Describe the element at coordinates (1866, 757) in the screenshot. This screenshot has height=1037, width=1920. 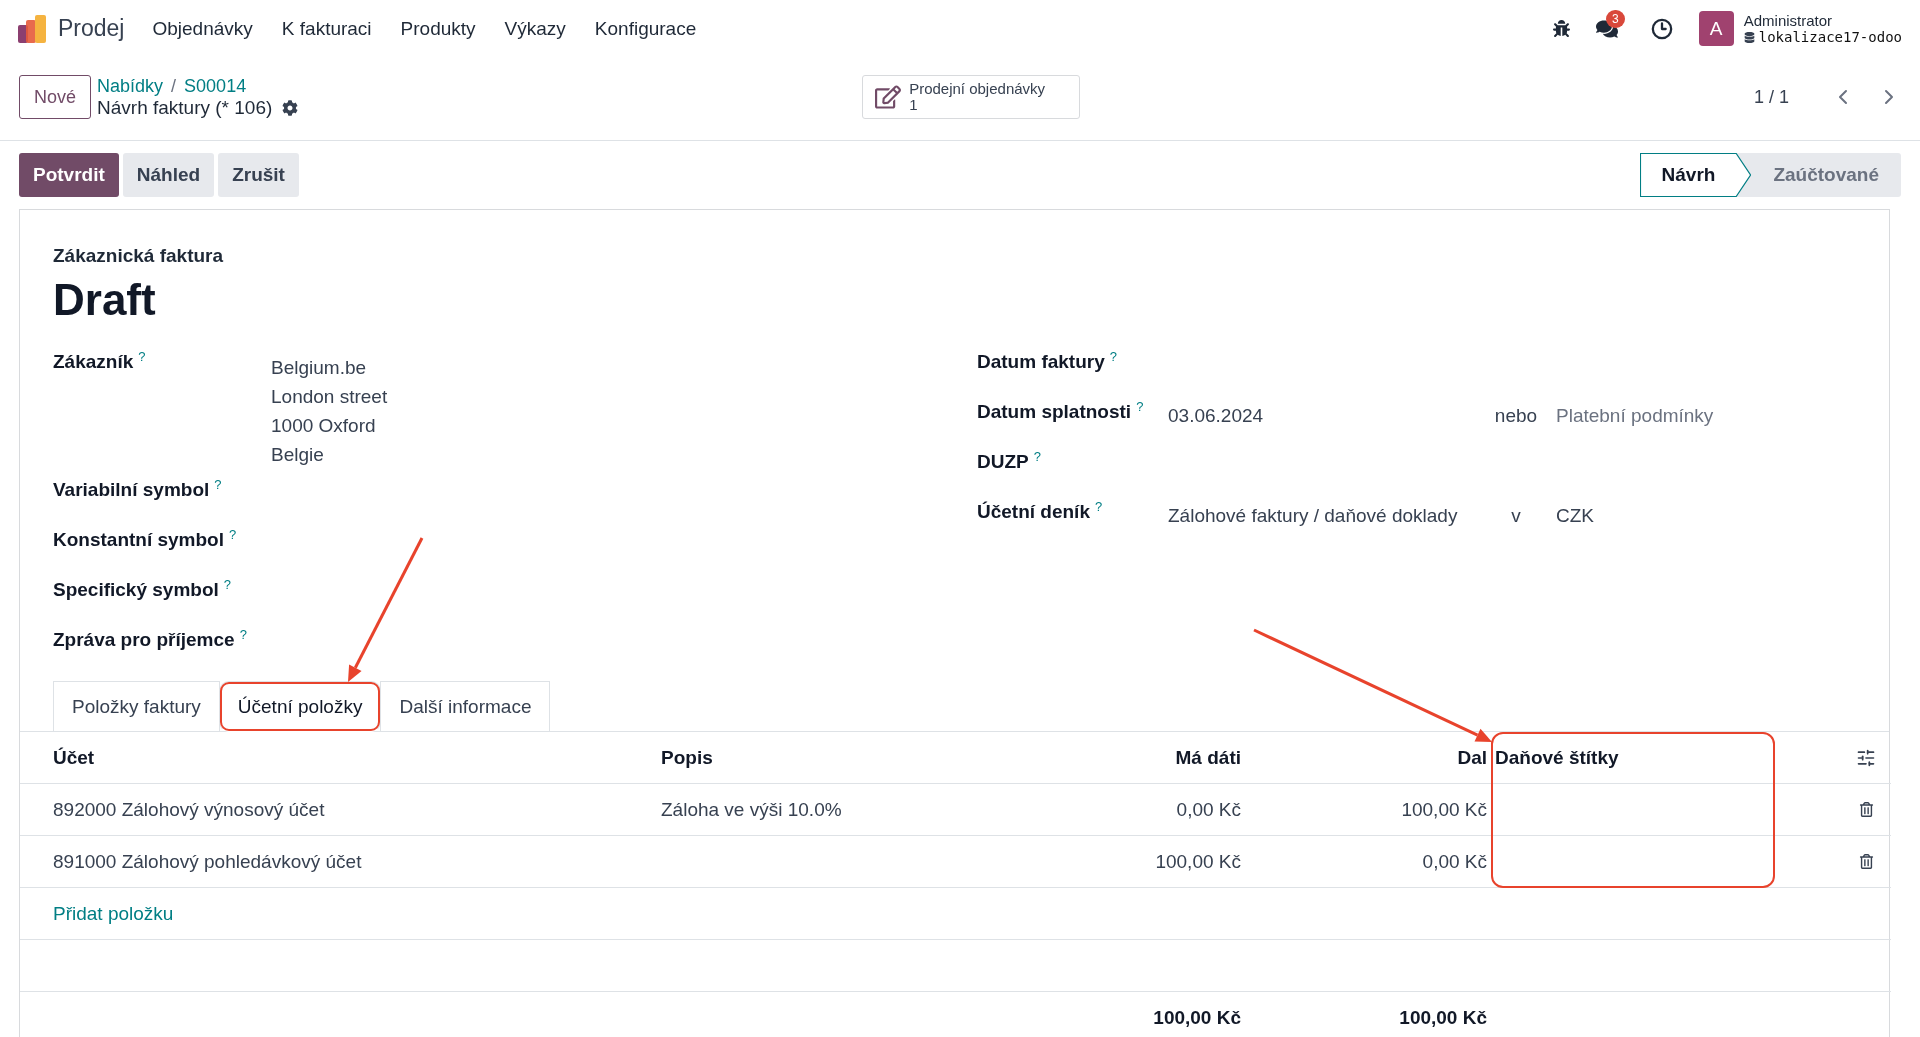
I see `sliders-icon` at that location.